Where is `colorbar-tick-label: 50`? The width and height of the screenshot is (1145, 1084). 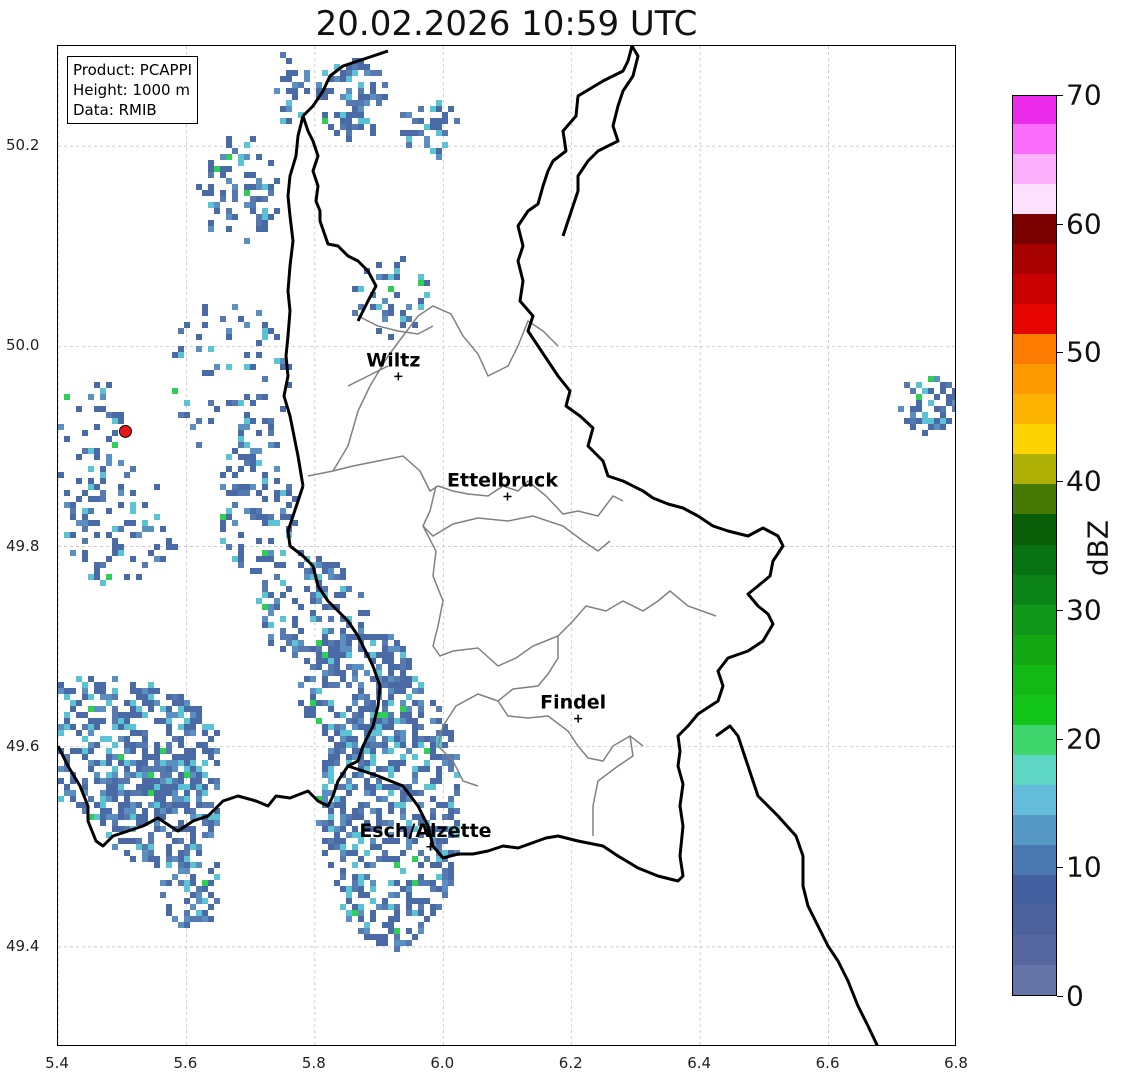
colorbar-tick-label: 50 is located at coordinates (1084, 352).